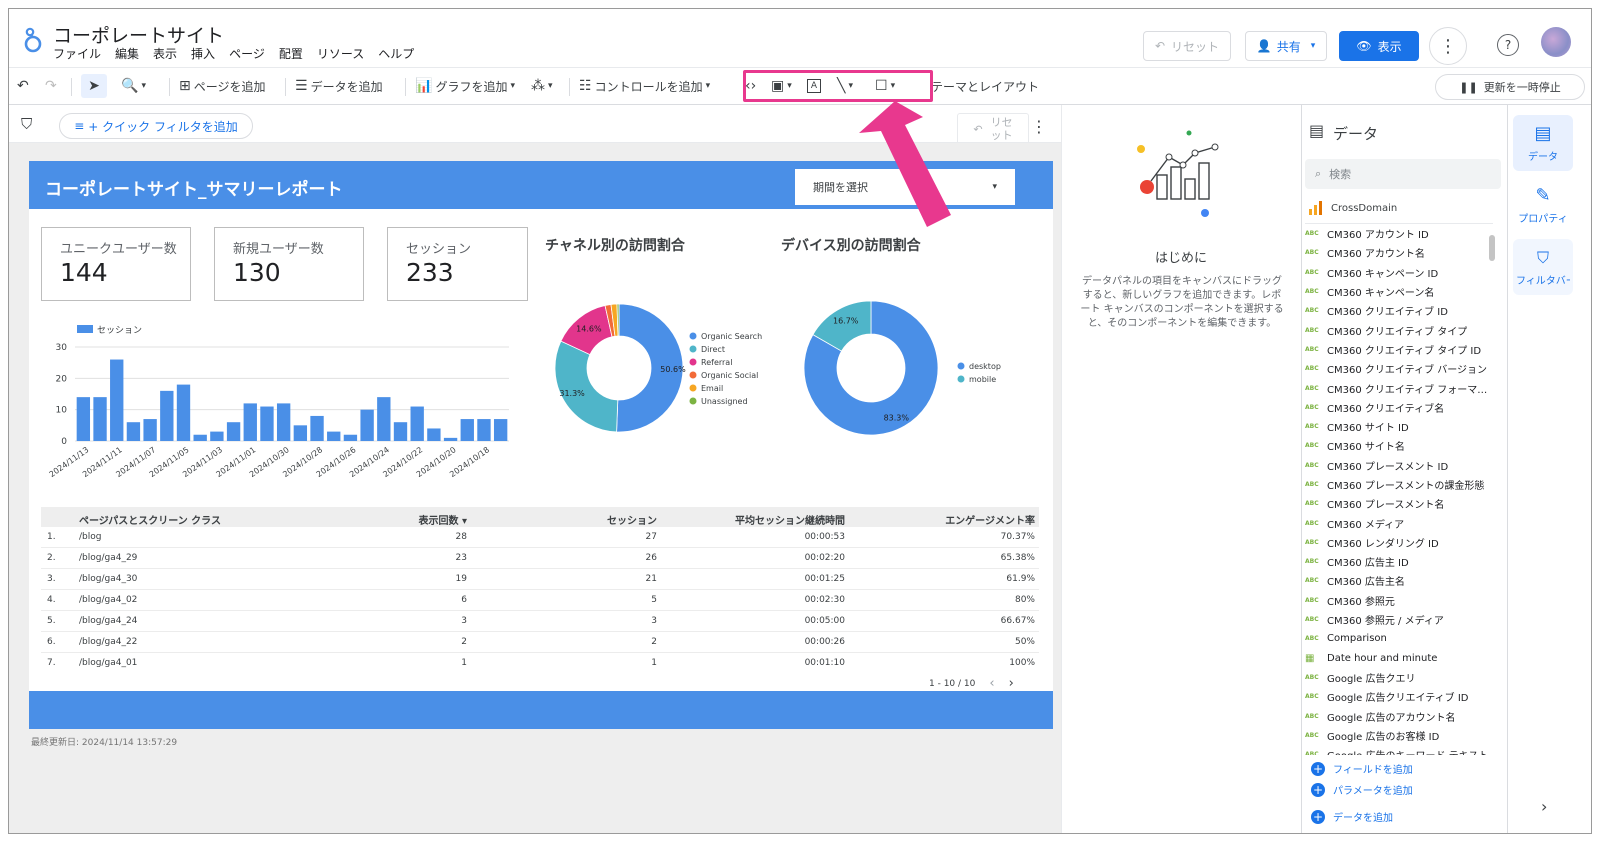 Image resolution: width=1600 pixels, height=842 pixels. Describe the element at coordinates (51, 86) in the screenshot. I see `redo-icon: ↷` at that location.